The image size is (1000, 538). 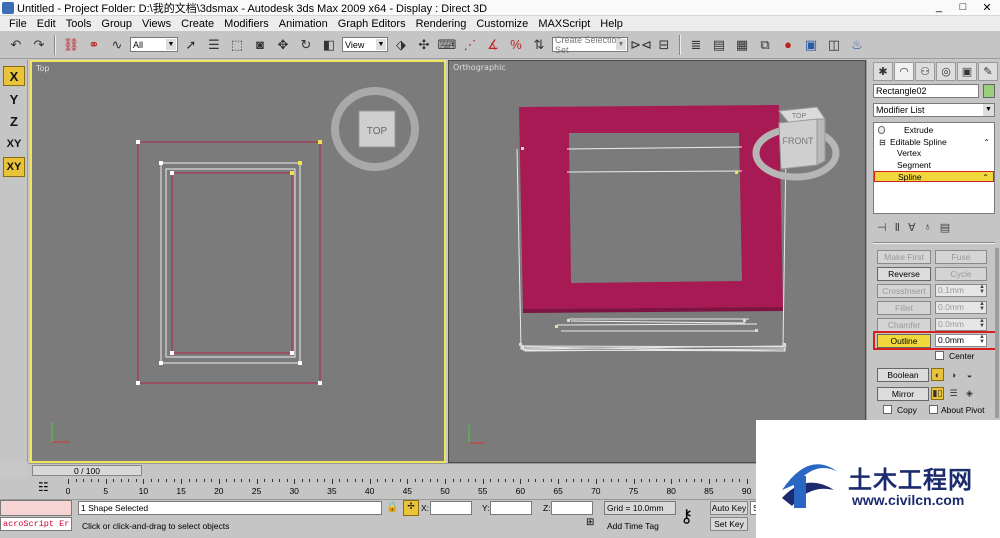 I want to click on mirror-horizontal-icon: ▮▯, so click(x=937, y=393).